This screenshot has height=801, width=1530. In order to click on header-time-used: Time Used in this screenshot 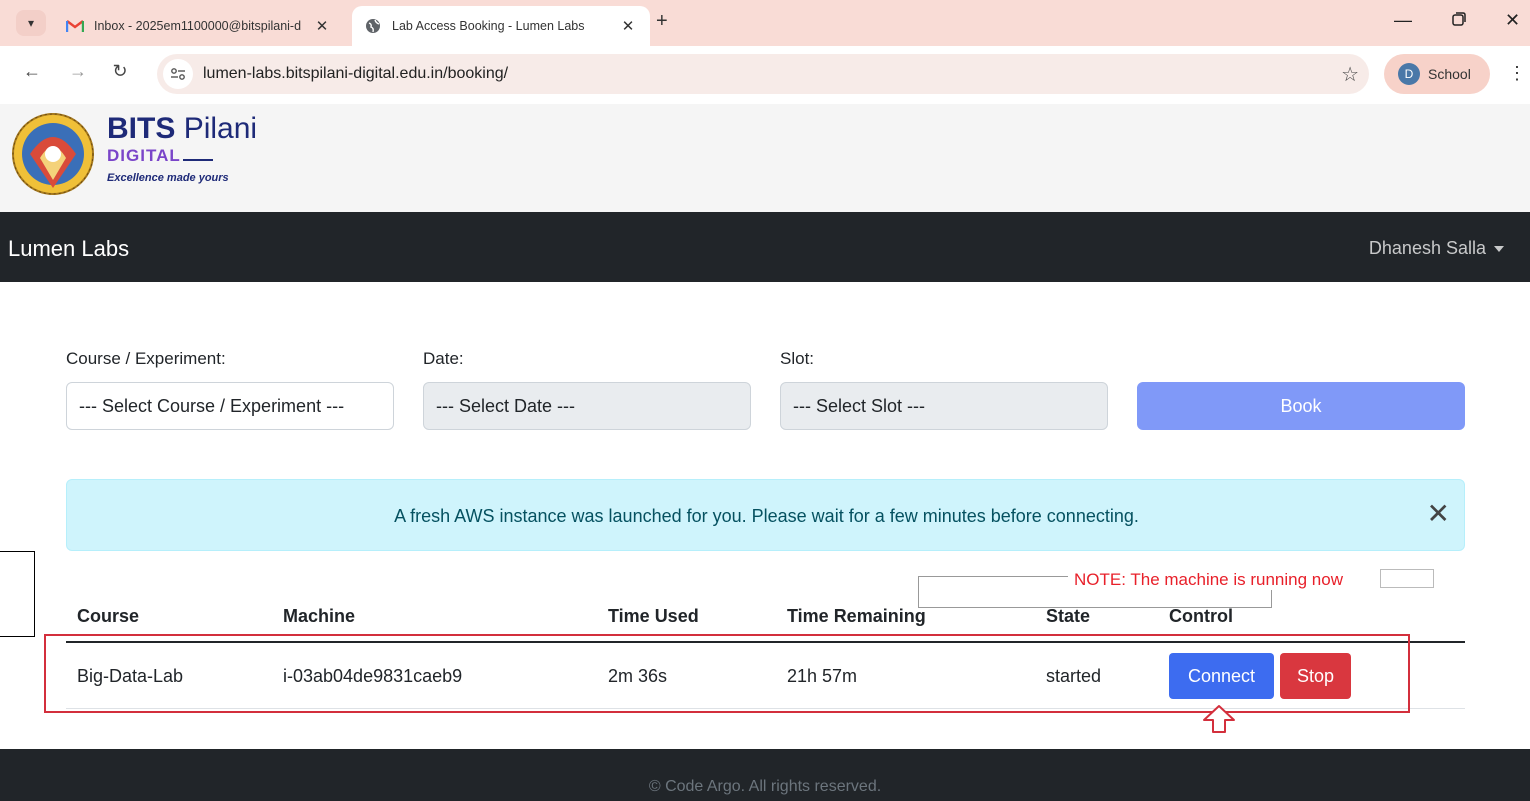, I will do `click(653, 616)`.